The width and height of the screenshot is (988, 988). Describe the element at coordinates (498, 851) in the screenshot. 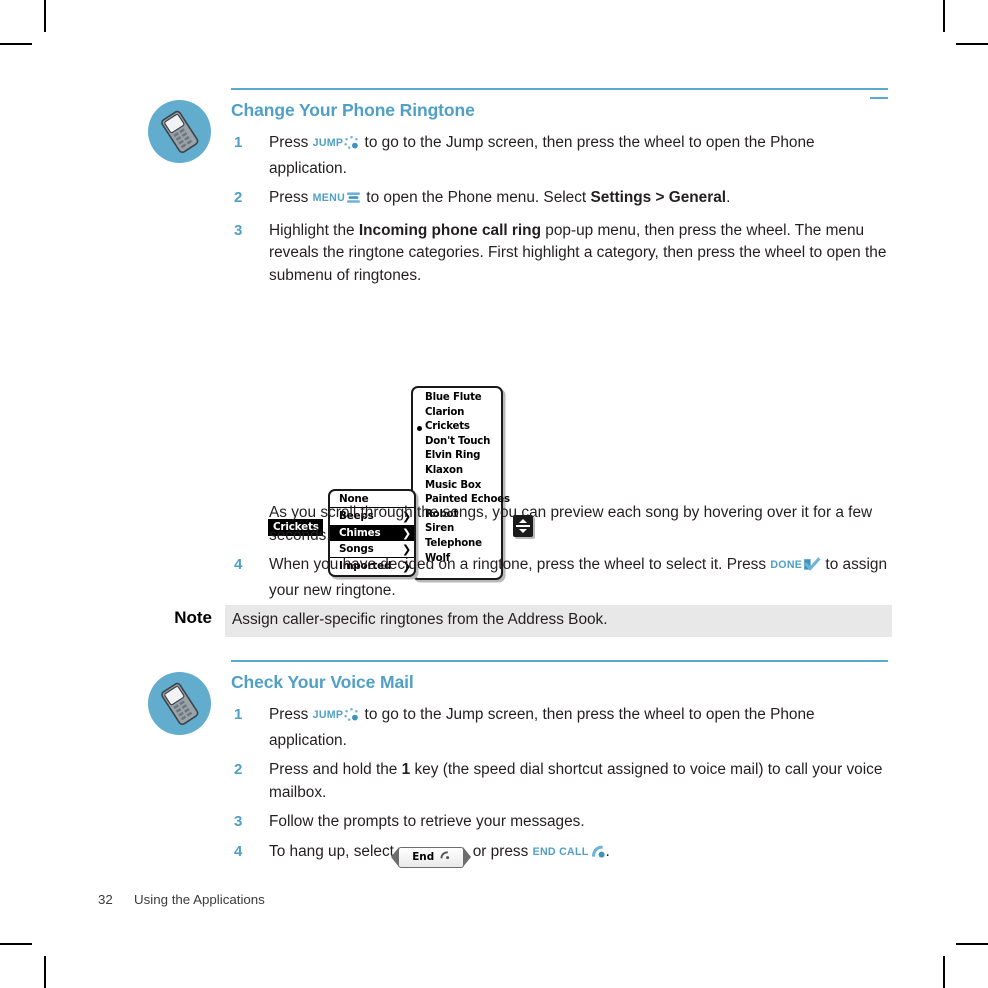

I see `step-text-cont: , or press` at that location.